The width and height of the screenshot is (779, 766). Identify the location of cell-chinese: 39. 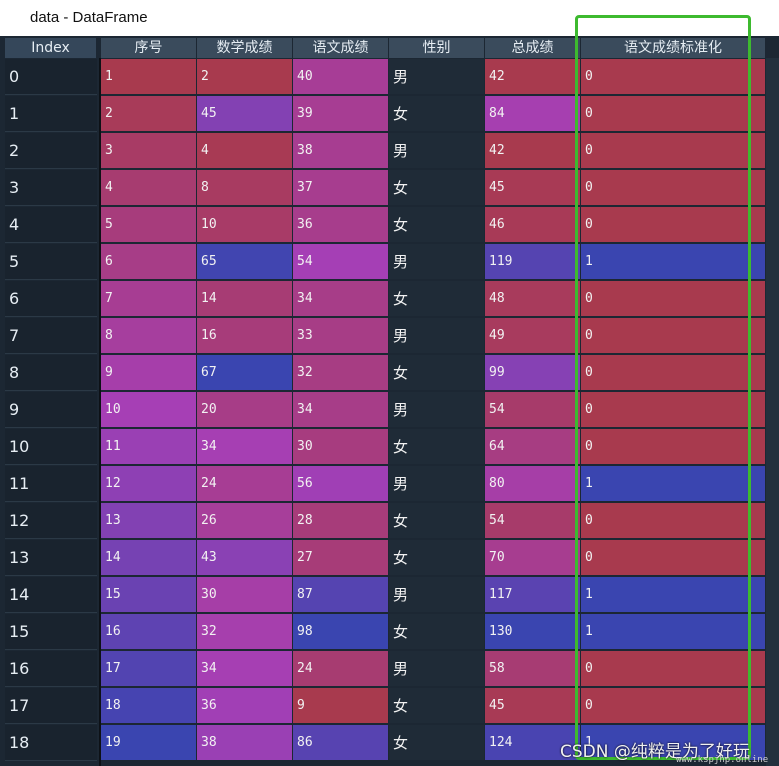
(341, 114).